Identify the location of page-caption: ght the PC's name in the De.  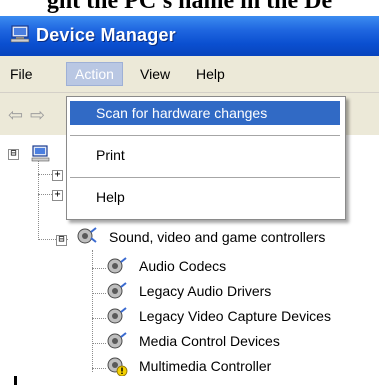
(189, 8).